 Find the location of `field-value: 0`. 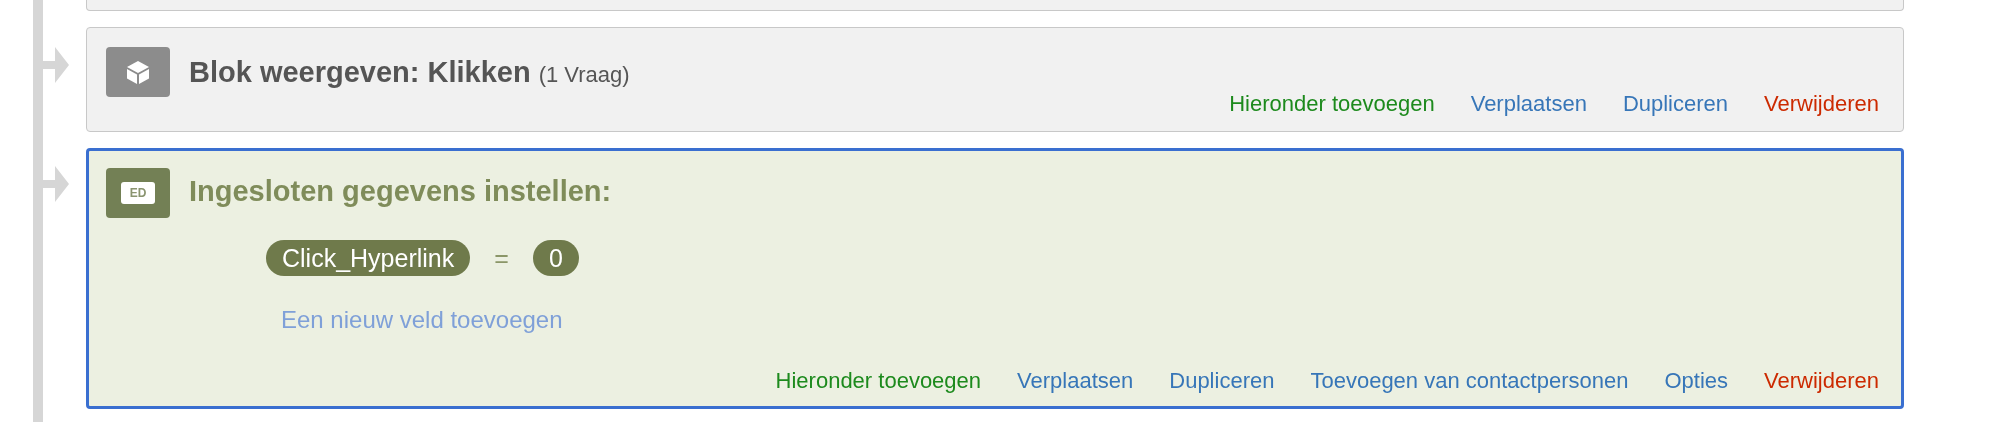

field-value: 0 is located at coordinates (555, 258).